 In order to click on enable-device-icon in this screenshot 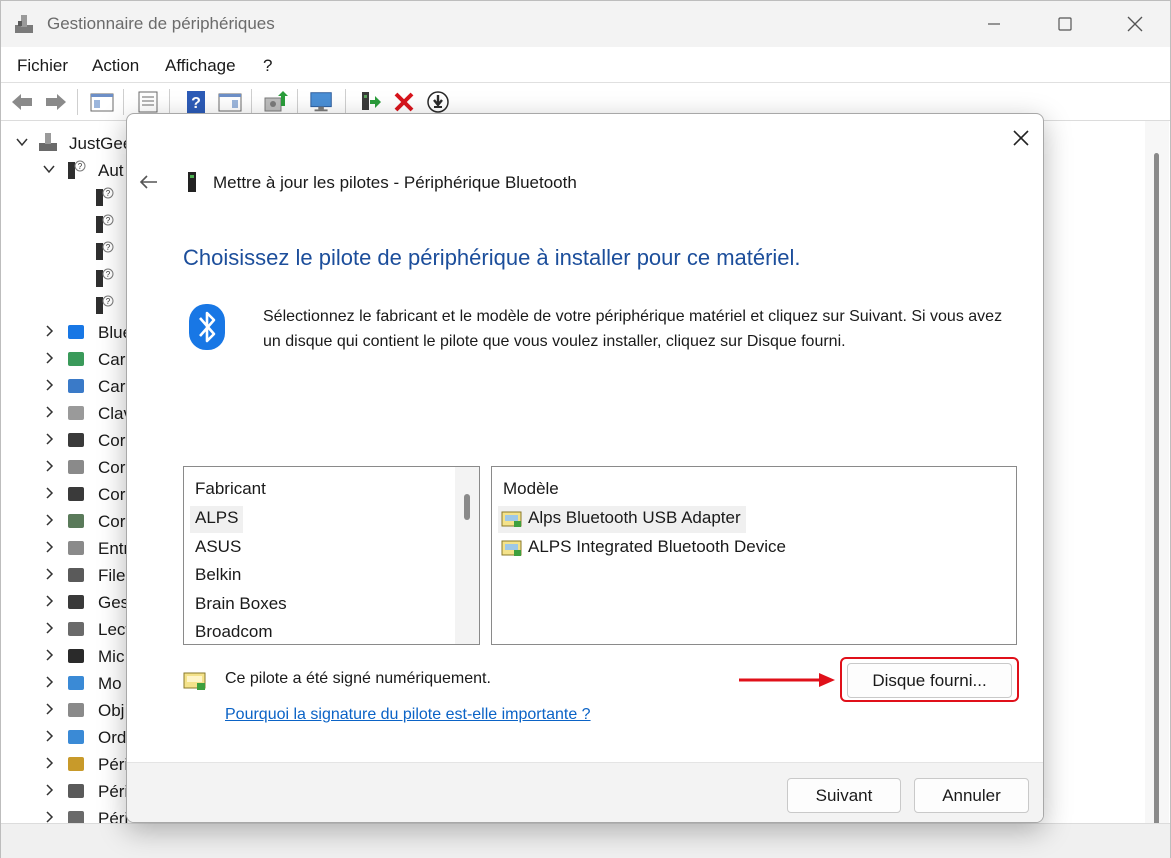, I will do `click(371, 101)`.